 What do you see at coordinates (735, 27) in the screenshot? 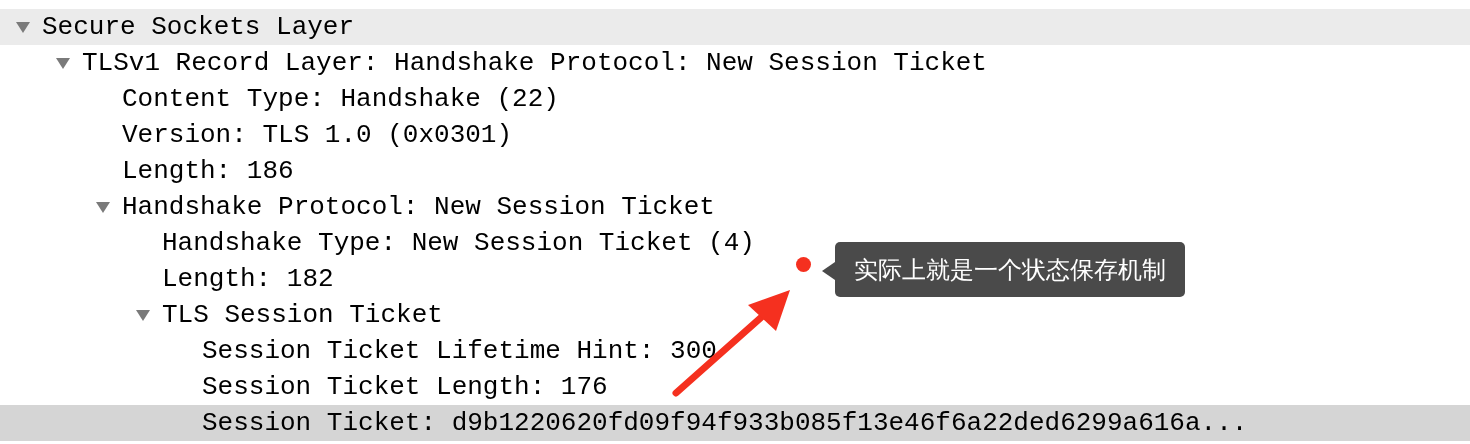
I see `tree-row: Secure Sockets Layer` at bounding box center [735, 27].